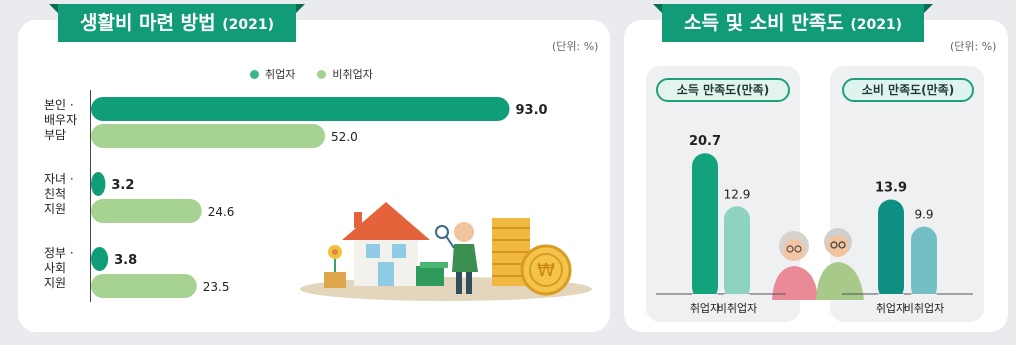 The width and height of the screenshot is (1016, 345). Describe the element at coordinates (891, 187) in the screenshot. I see `consumption-value-label: 13.9` at that location.